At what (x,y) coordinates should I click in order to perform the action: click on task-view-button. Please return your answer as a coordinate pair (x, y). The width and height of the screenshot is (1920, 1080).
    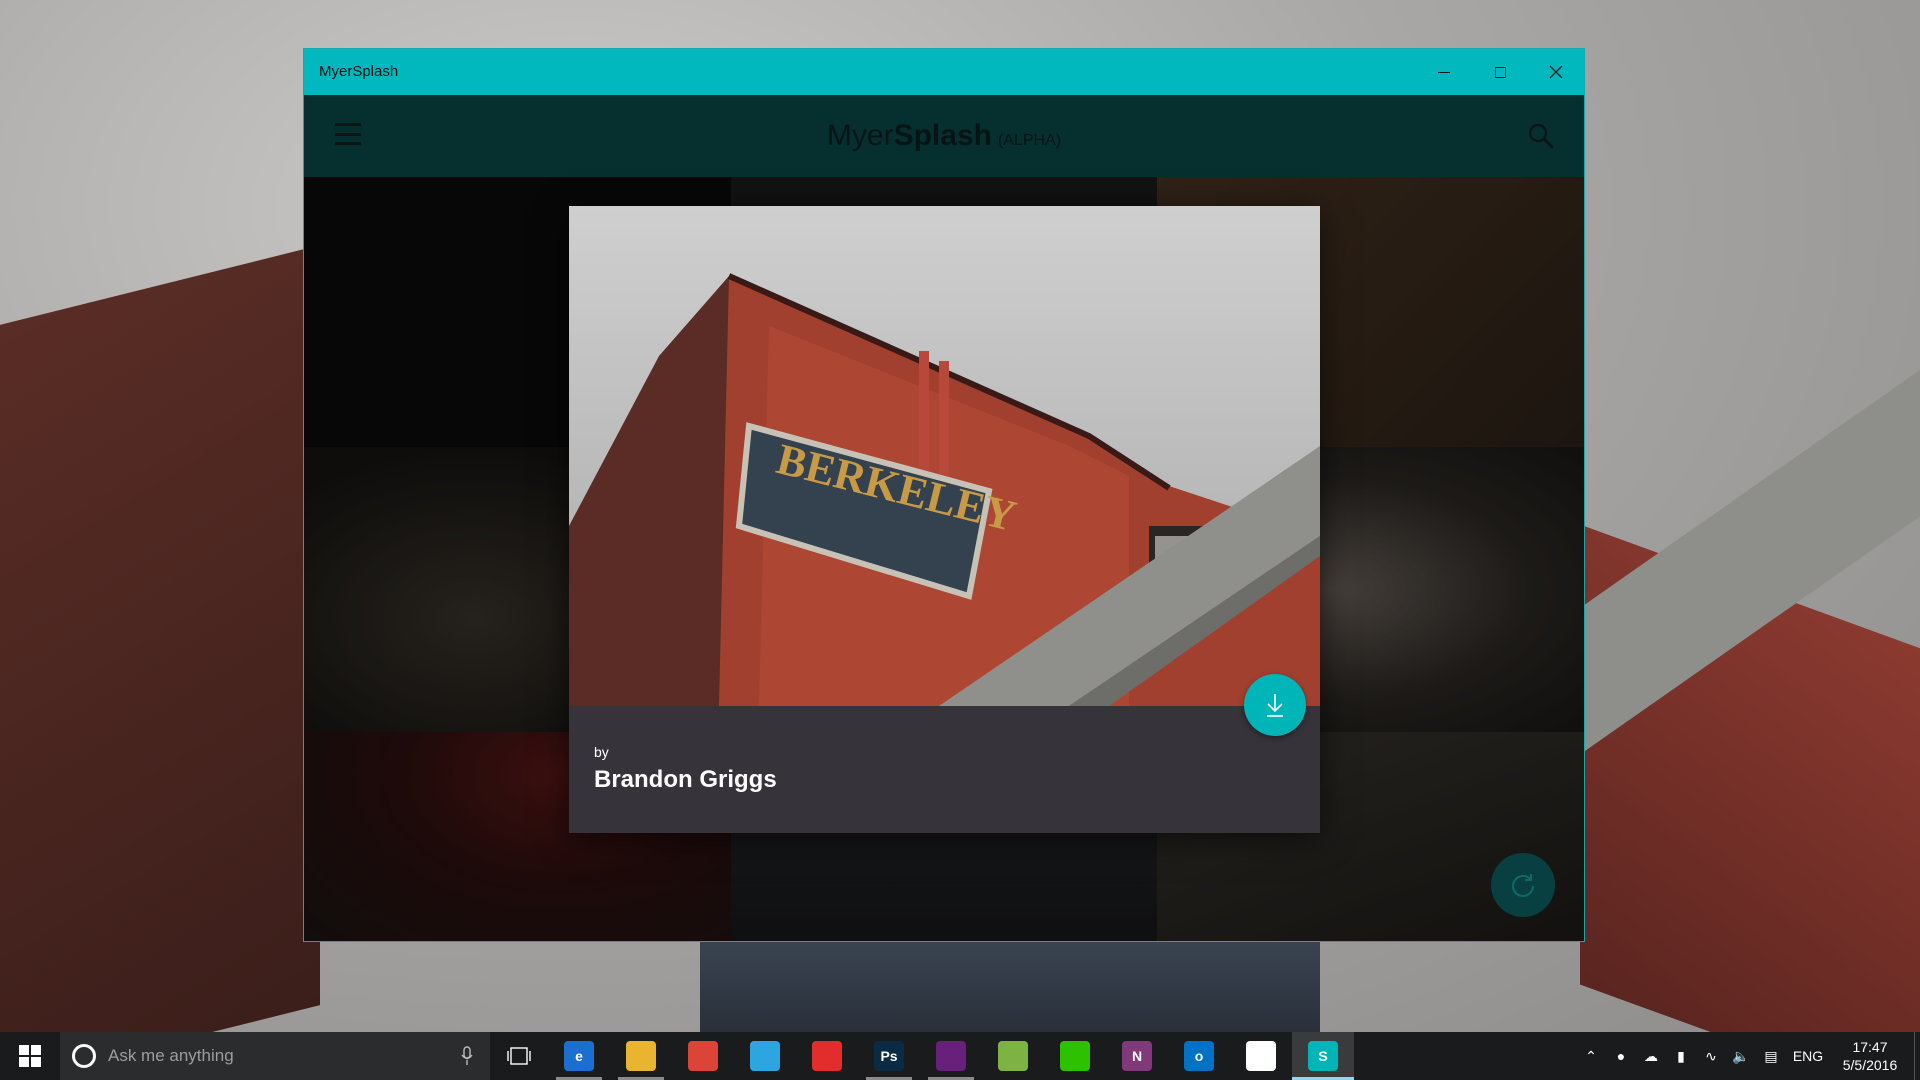
    Looking at the image, I should click on (519, 1056).